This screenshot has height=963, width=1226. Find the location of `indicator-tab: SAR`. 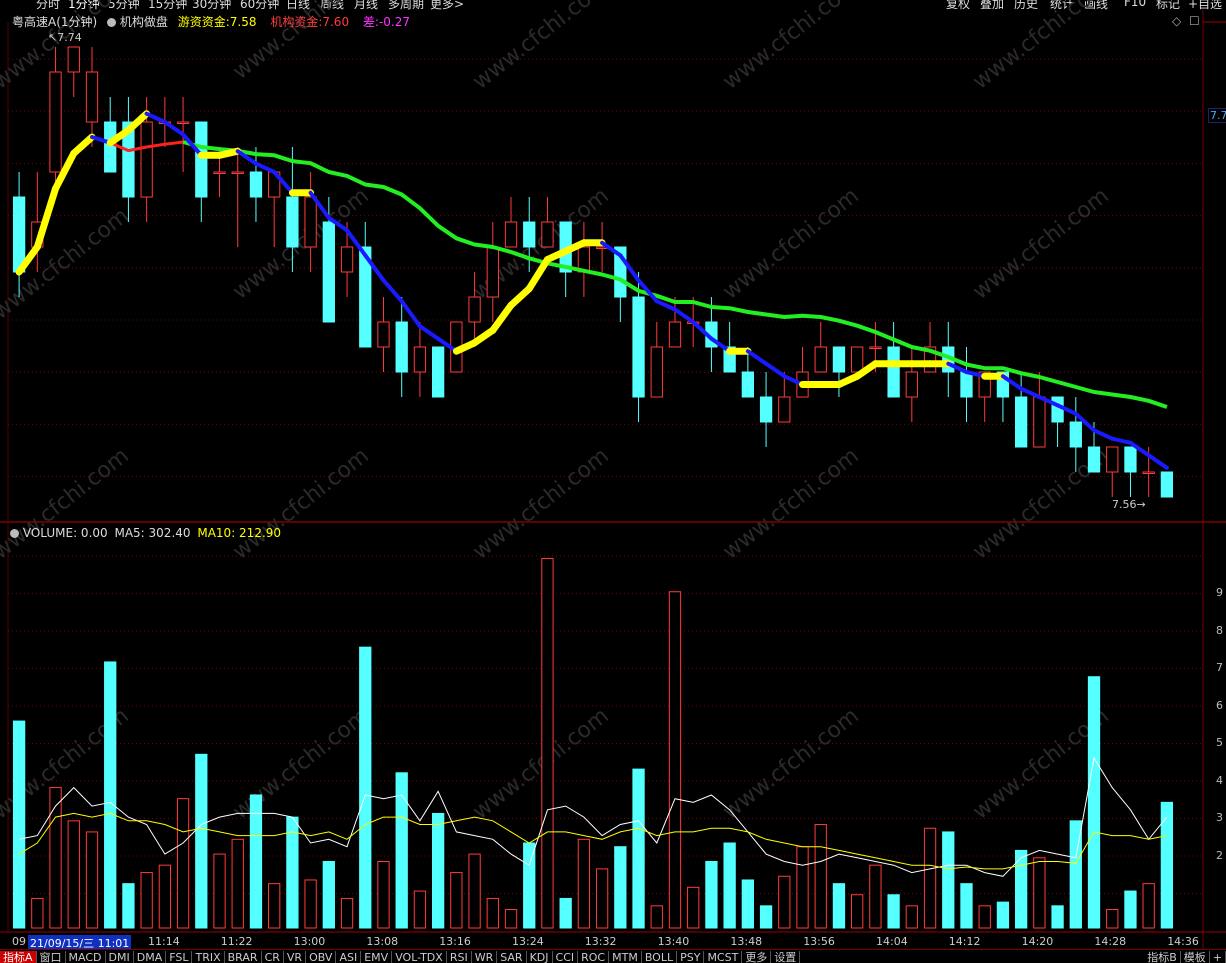

indicator-tab: SAR is located at coordinates (512, 957).